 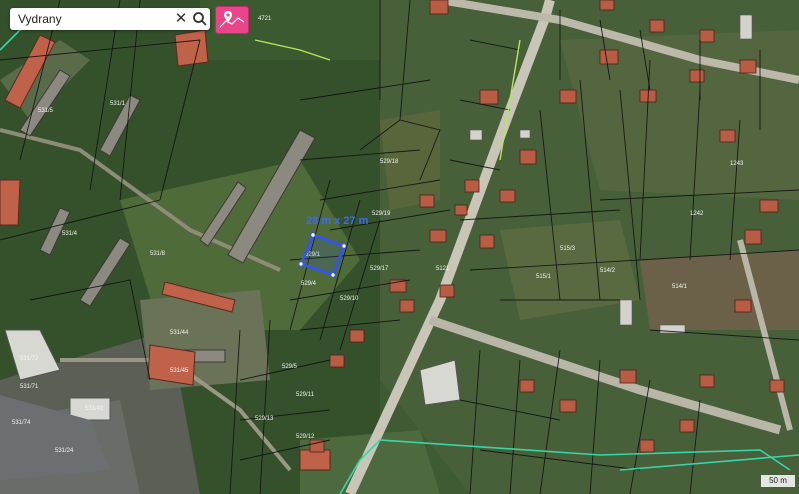 What do you see at coordinates (158, 254) in the screenshot?
I see `svg-text: 531/8` at bounding box center [158, 254].